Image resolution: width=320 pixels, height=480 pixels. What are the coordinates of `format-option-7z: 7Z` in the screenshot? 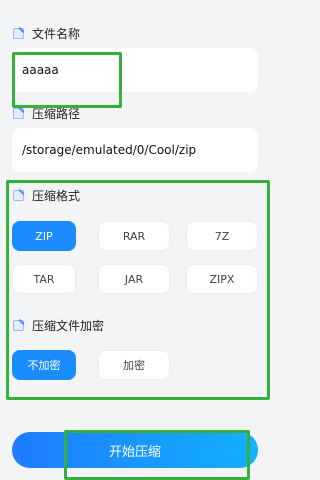 It's located at (222, 236).